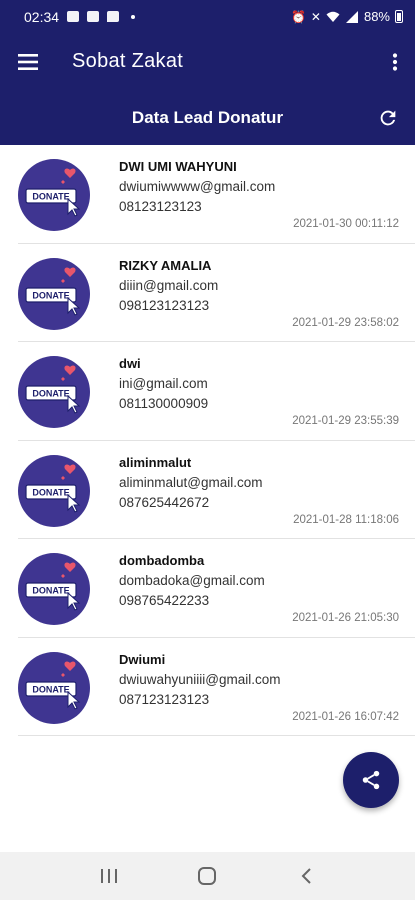 The height and width of the screenshot is (900, 415). I want to click on system-nav-bar, so click(207, 876).